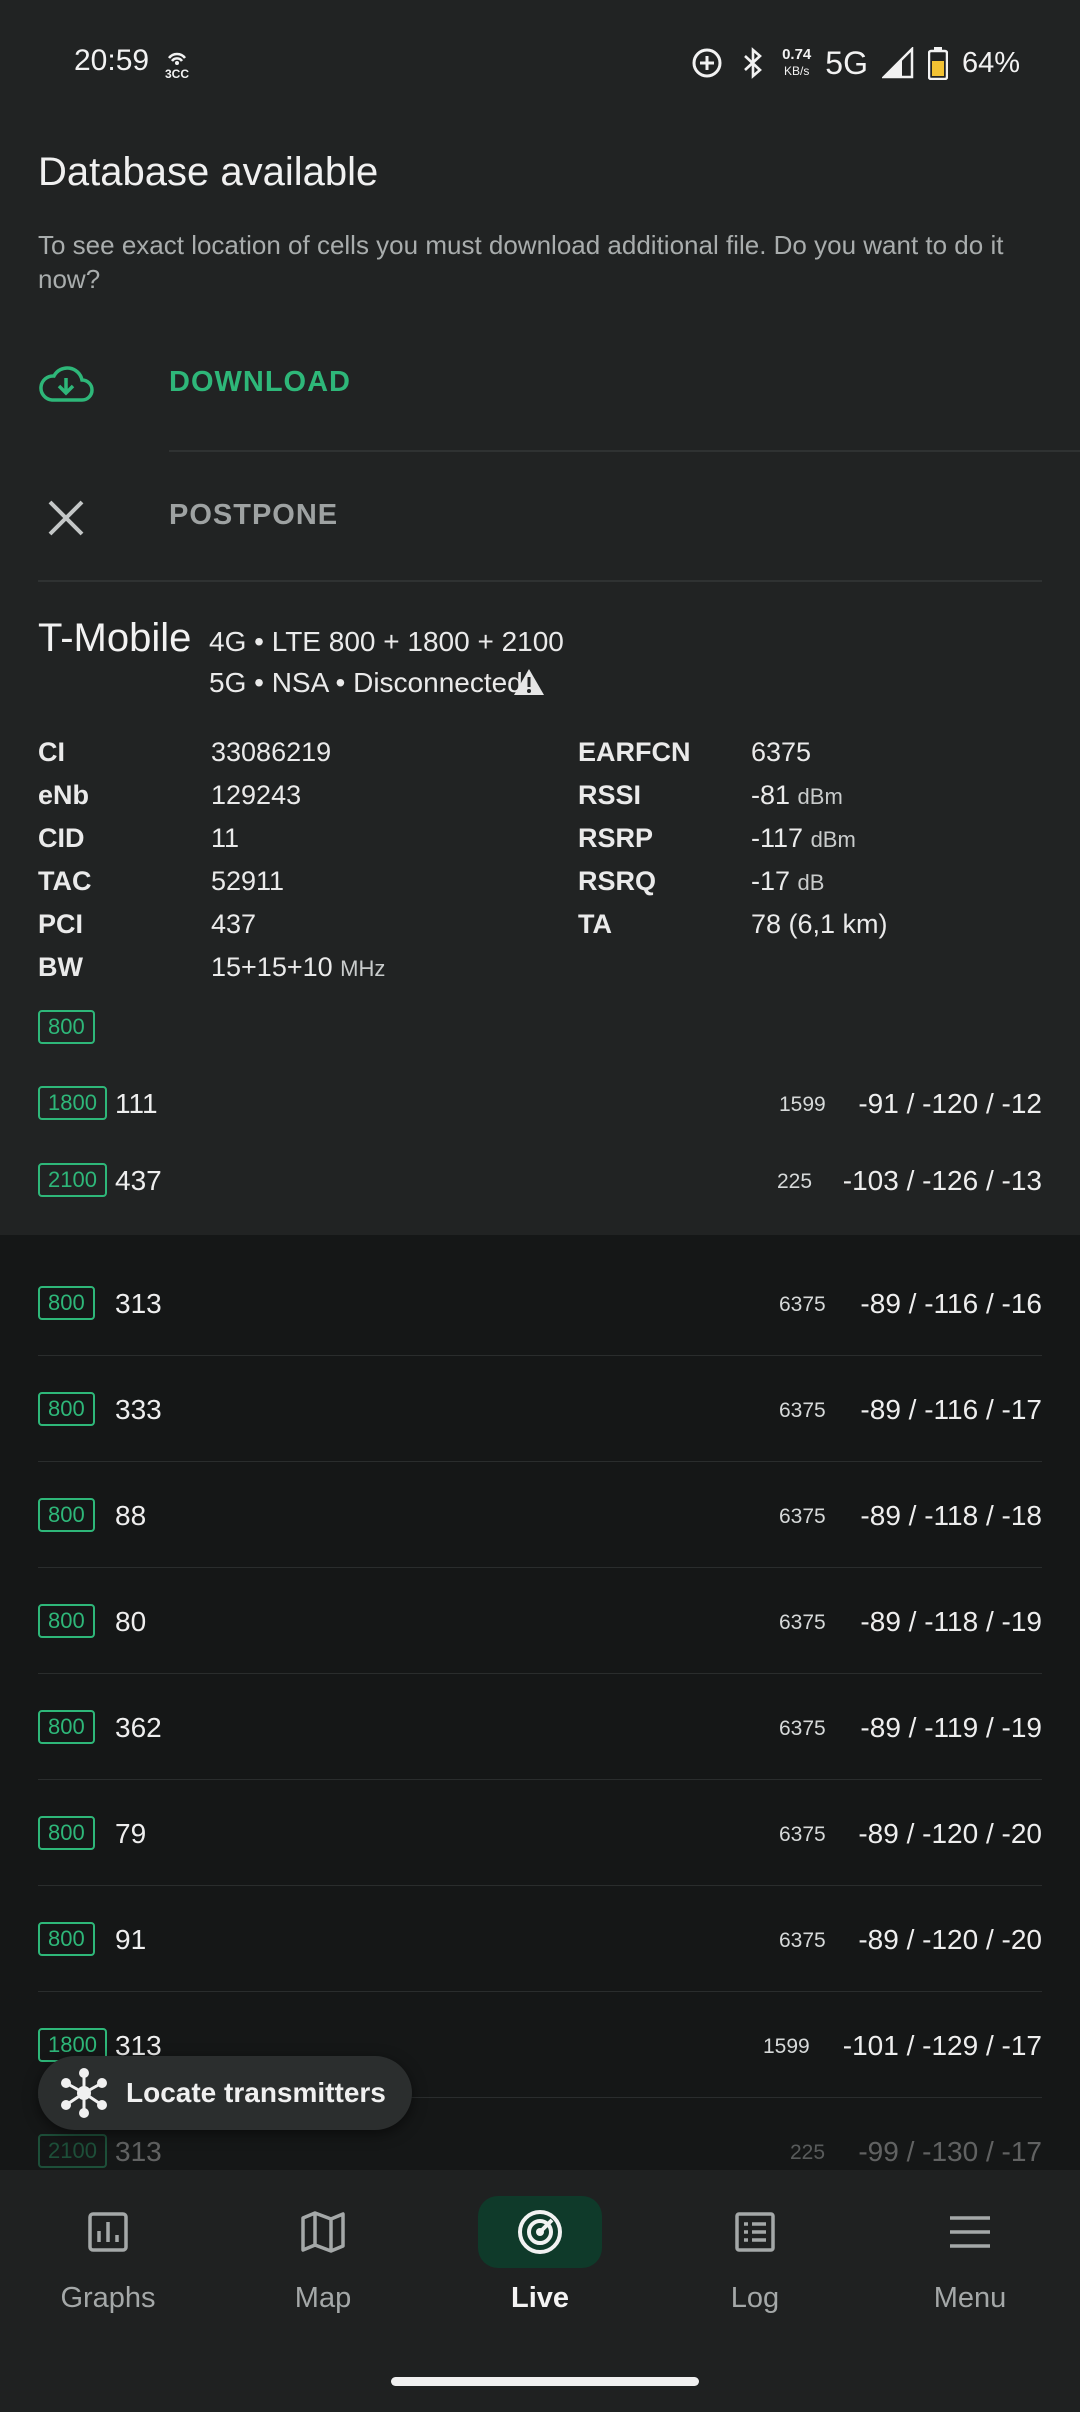 Image resolution: width=1080 pixels, height=2412 pixels. Describe the element at coordinates (66, 1027) in the screenshot. I see `band-badge-primary: 800` at that location.